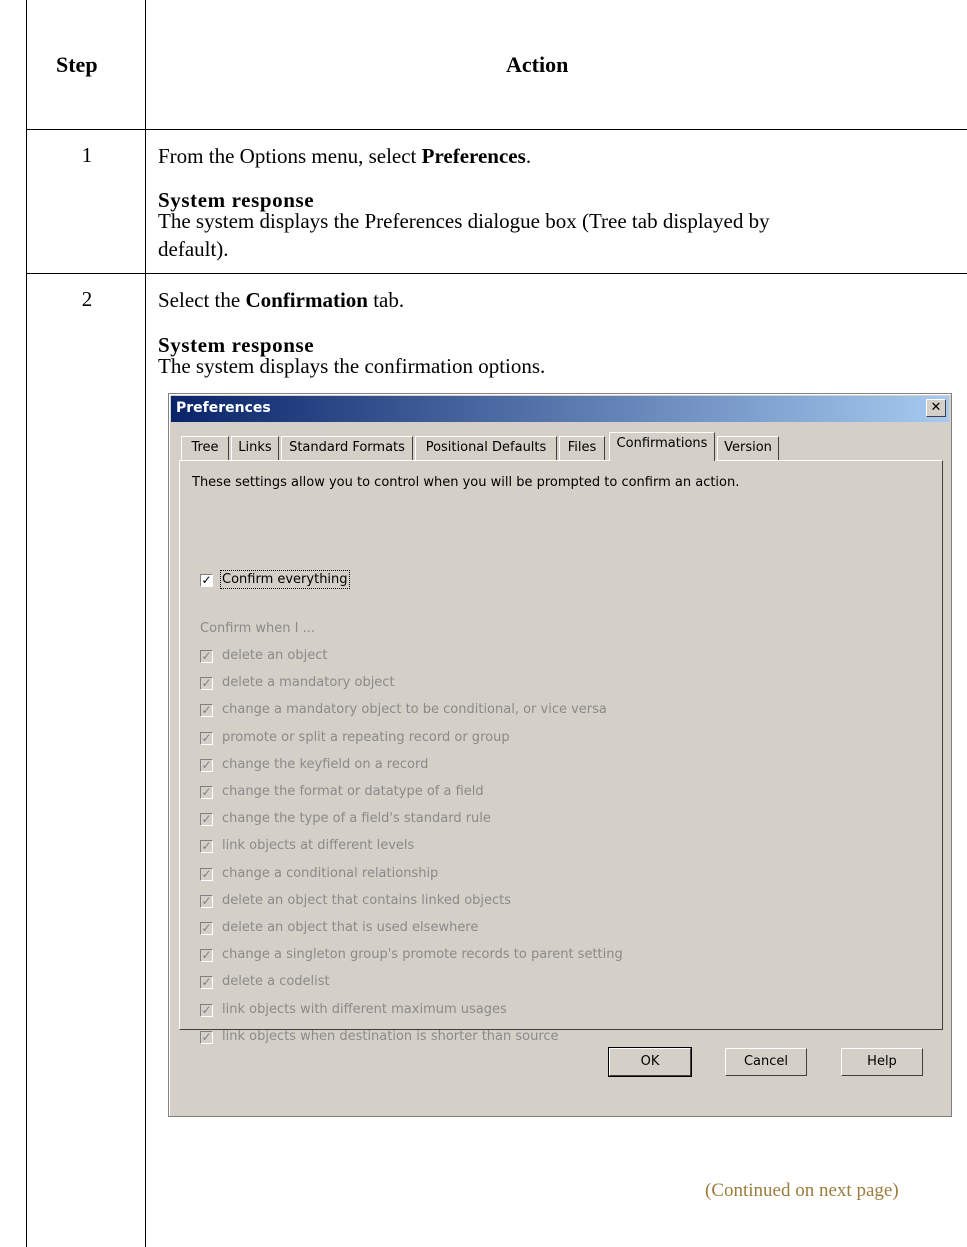 This screenshot has width=967, height=1247. I want to click on help-button: Help, so click(882, 1062).